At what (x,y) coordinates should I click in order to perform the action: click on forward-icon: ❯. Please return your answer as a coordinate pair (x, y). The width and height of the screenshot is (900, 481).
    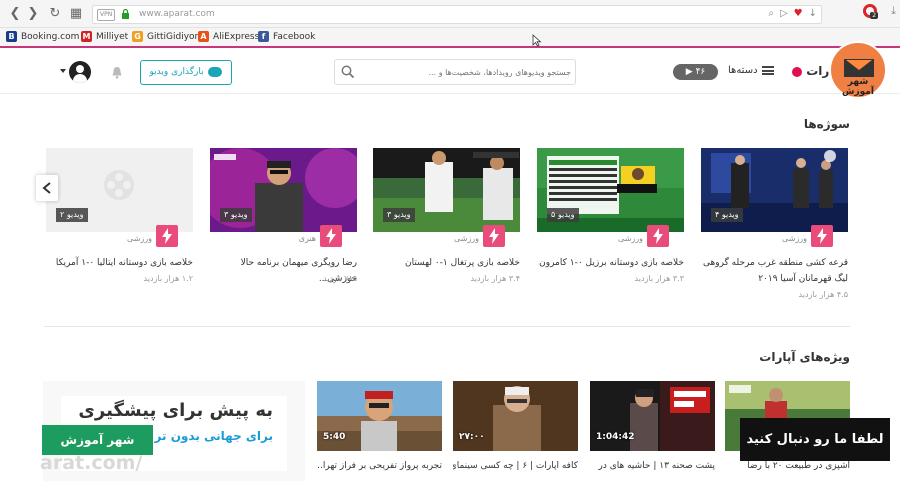
    Looking at the image, I should click on (33, 14).